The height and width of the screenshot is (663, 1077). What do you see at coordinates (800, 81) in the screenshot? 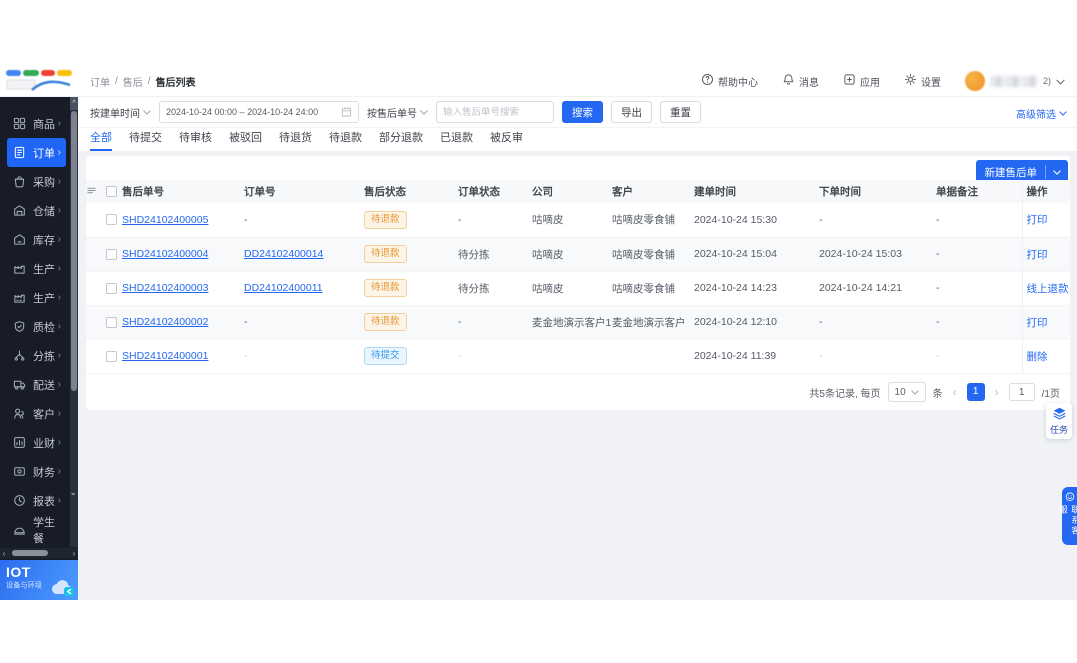
I see `messages-button: 消息` at bounding box center [800, 81].